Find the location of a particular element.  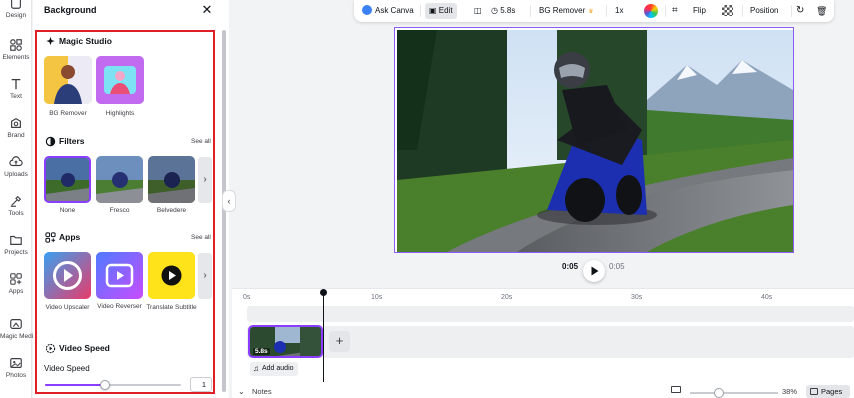

photos-icon is located at coordinates (16, 363).